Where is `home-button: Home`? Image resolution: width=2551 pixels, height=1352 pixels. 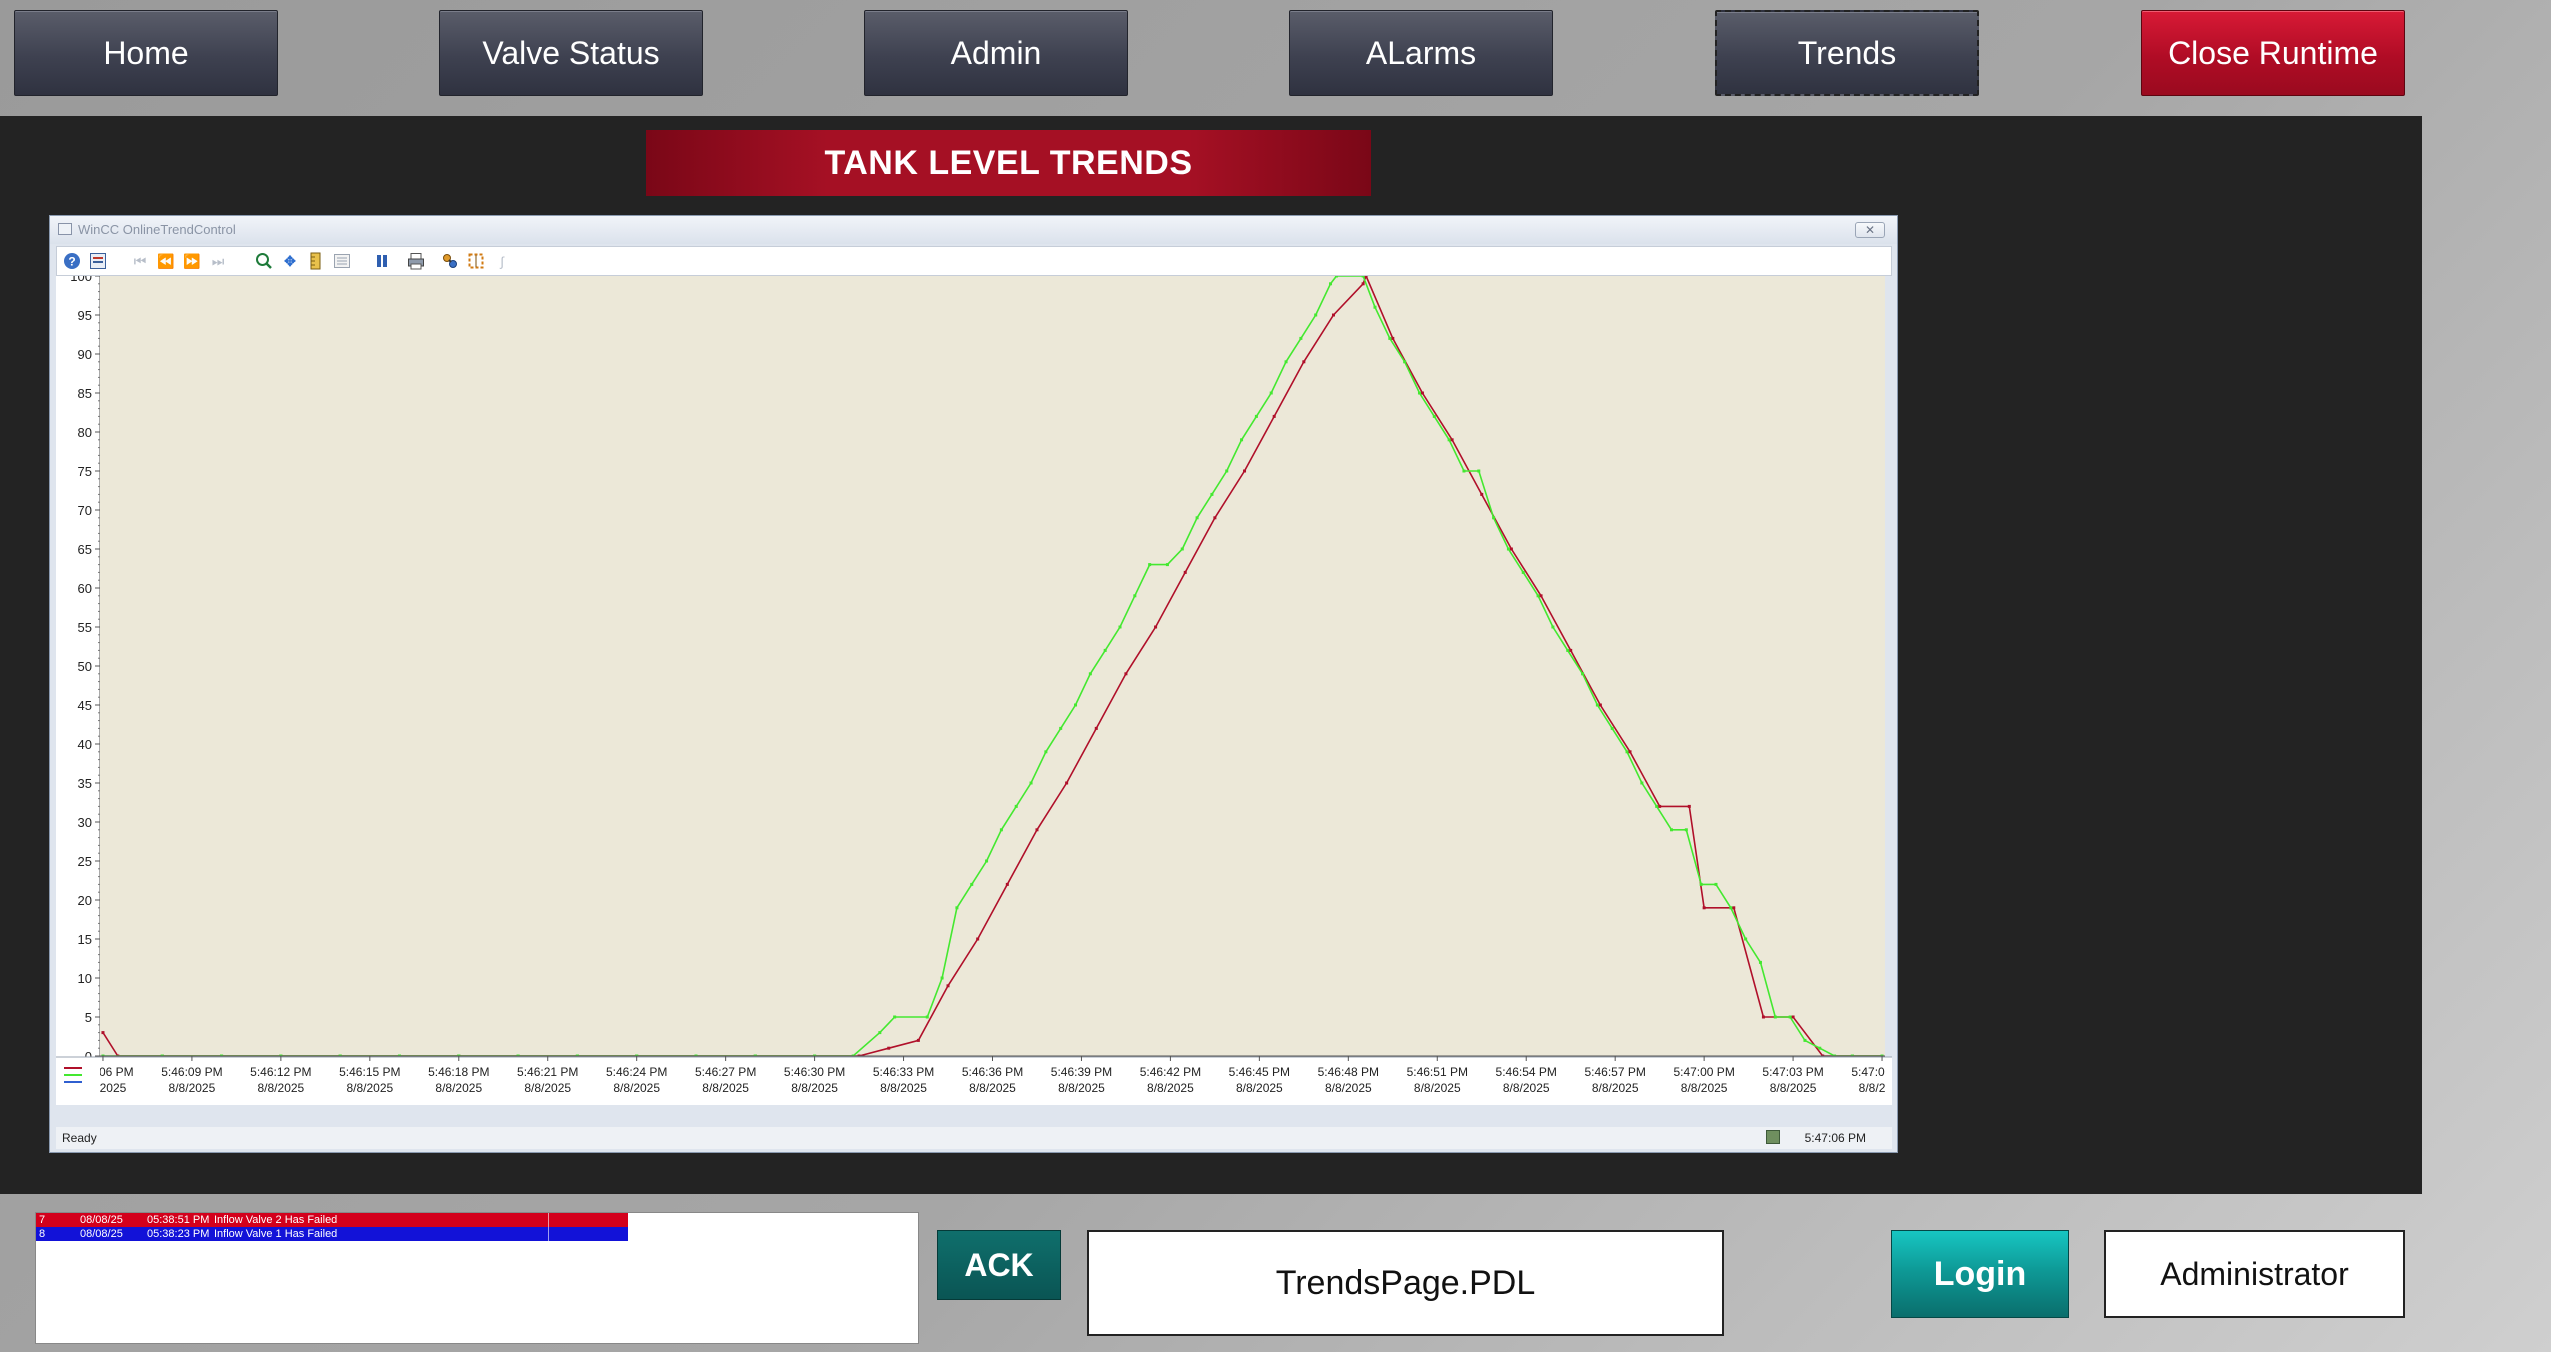 home-button: Home is located at coordinates (146, 53).